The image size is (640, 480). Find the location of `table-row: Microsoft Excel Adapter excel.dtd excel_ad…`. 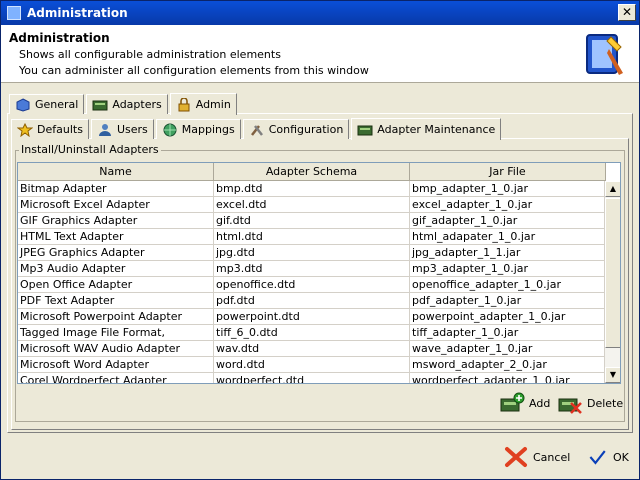

table-row: Microsoft Excel Adapter excel.dtd excel_ad… is located at coordinates (312, 205).